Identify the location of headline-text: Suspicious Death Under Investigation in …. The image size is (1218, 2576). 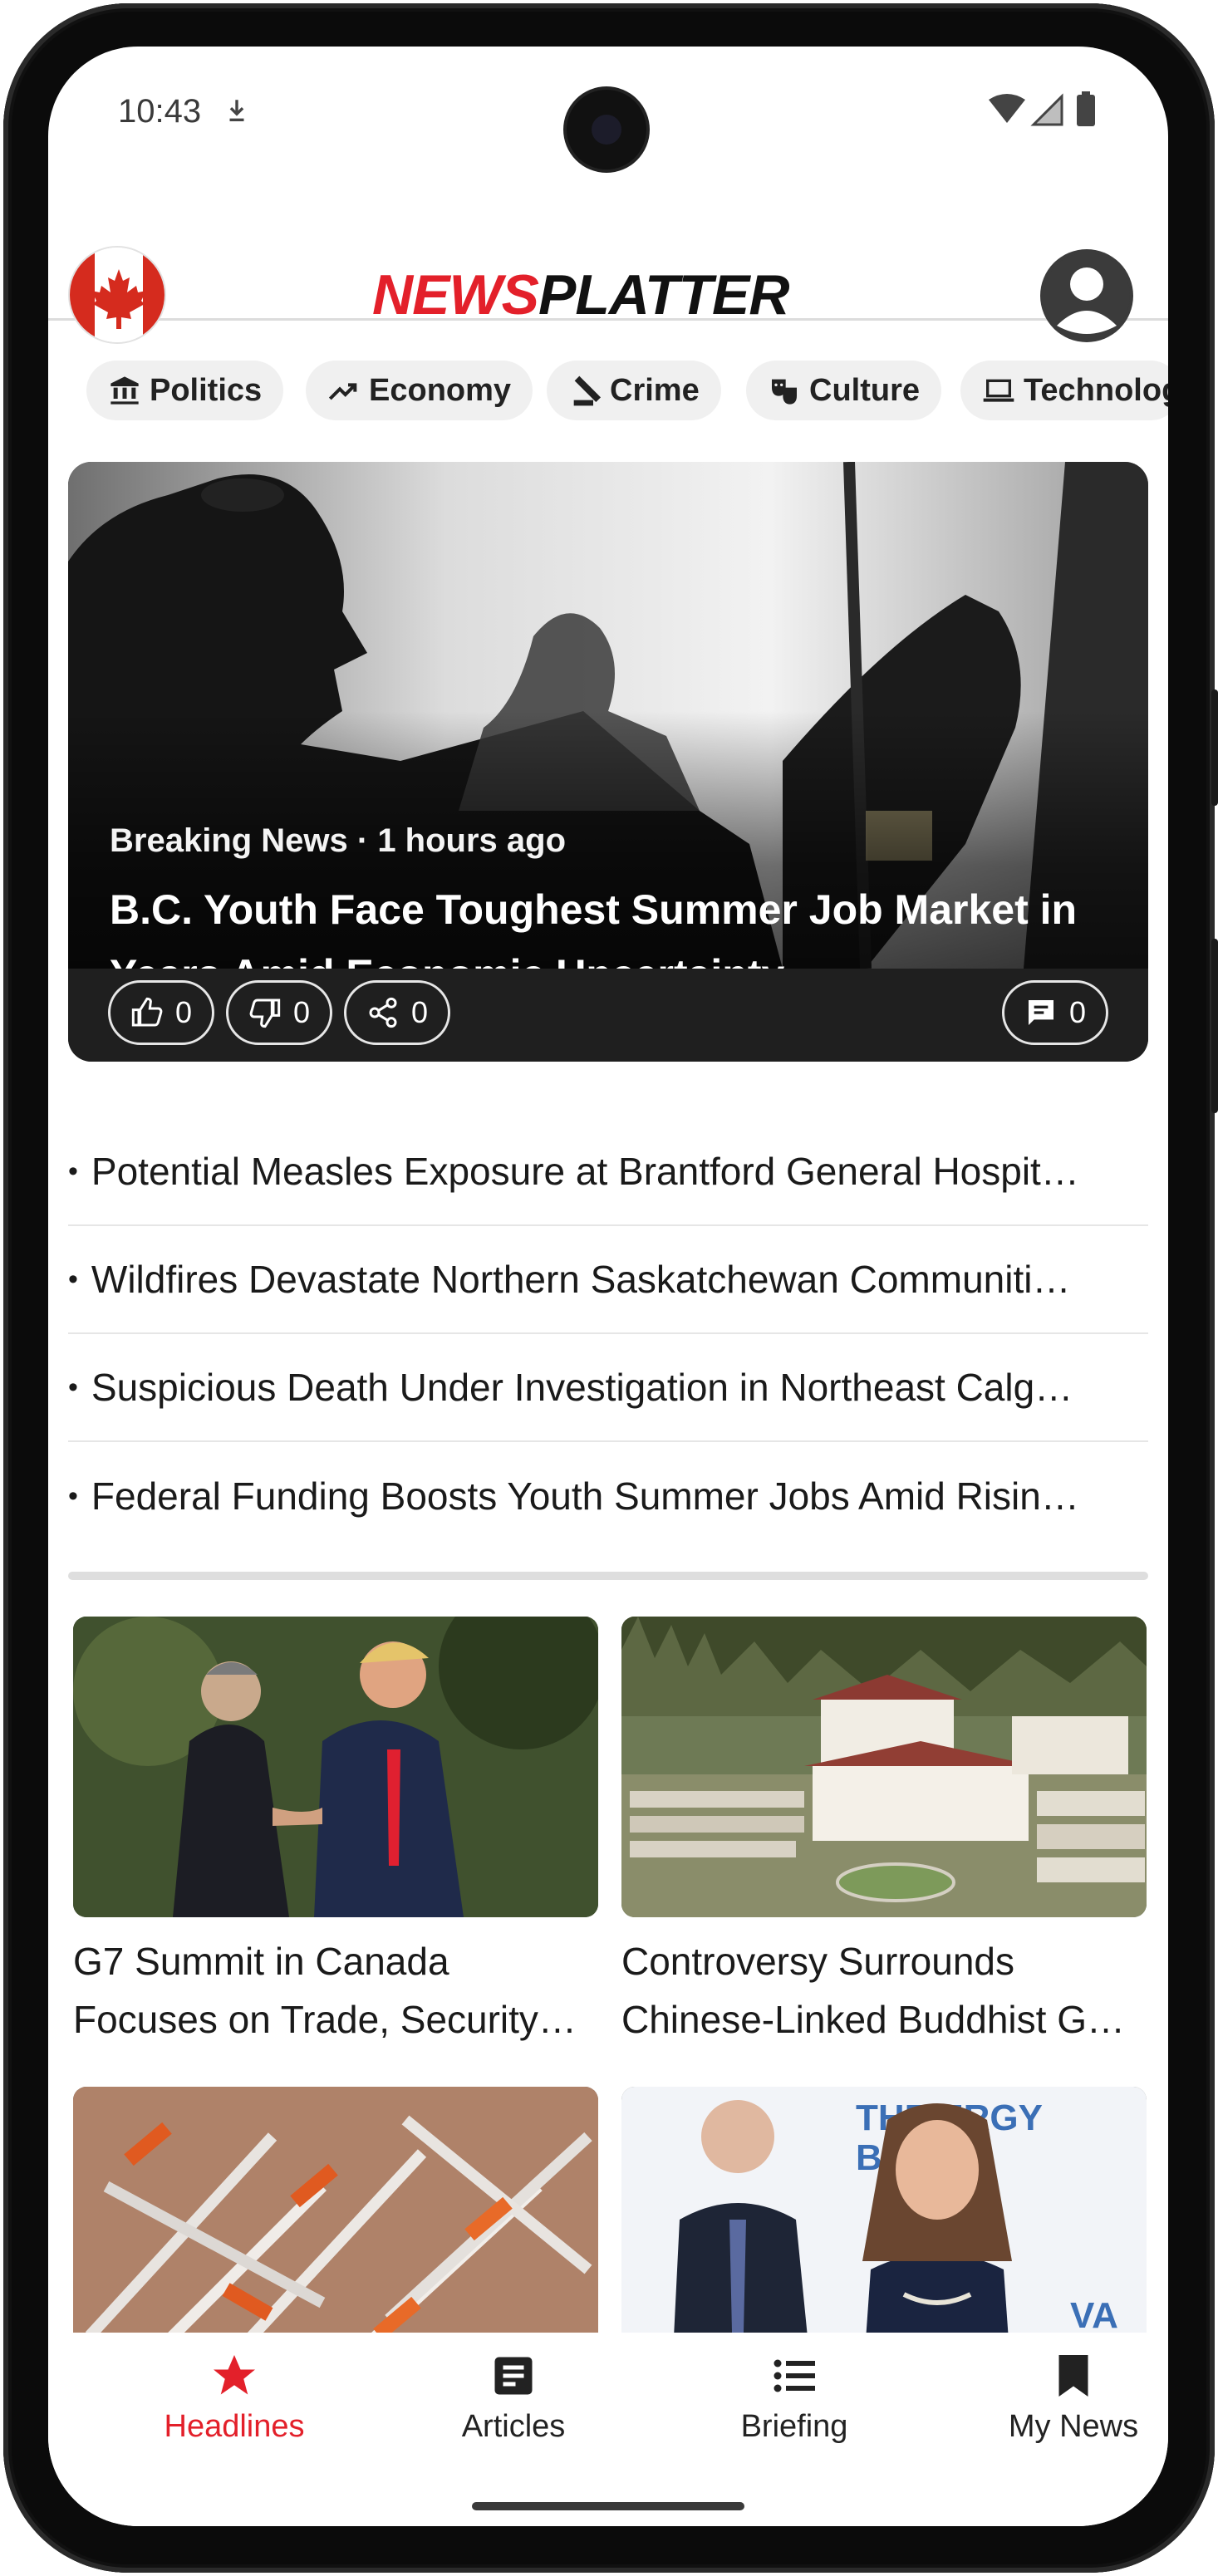
(582, 1387).